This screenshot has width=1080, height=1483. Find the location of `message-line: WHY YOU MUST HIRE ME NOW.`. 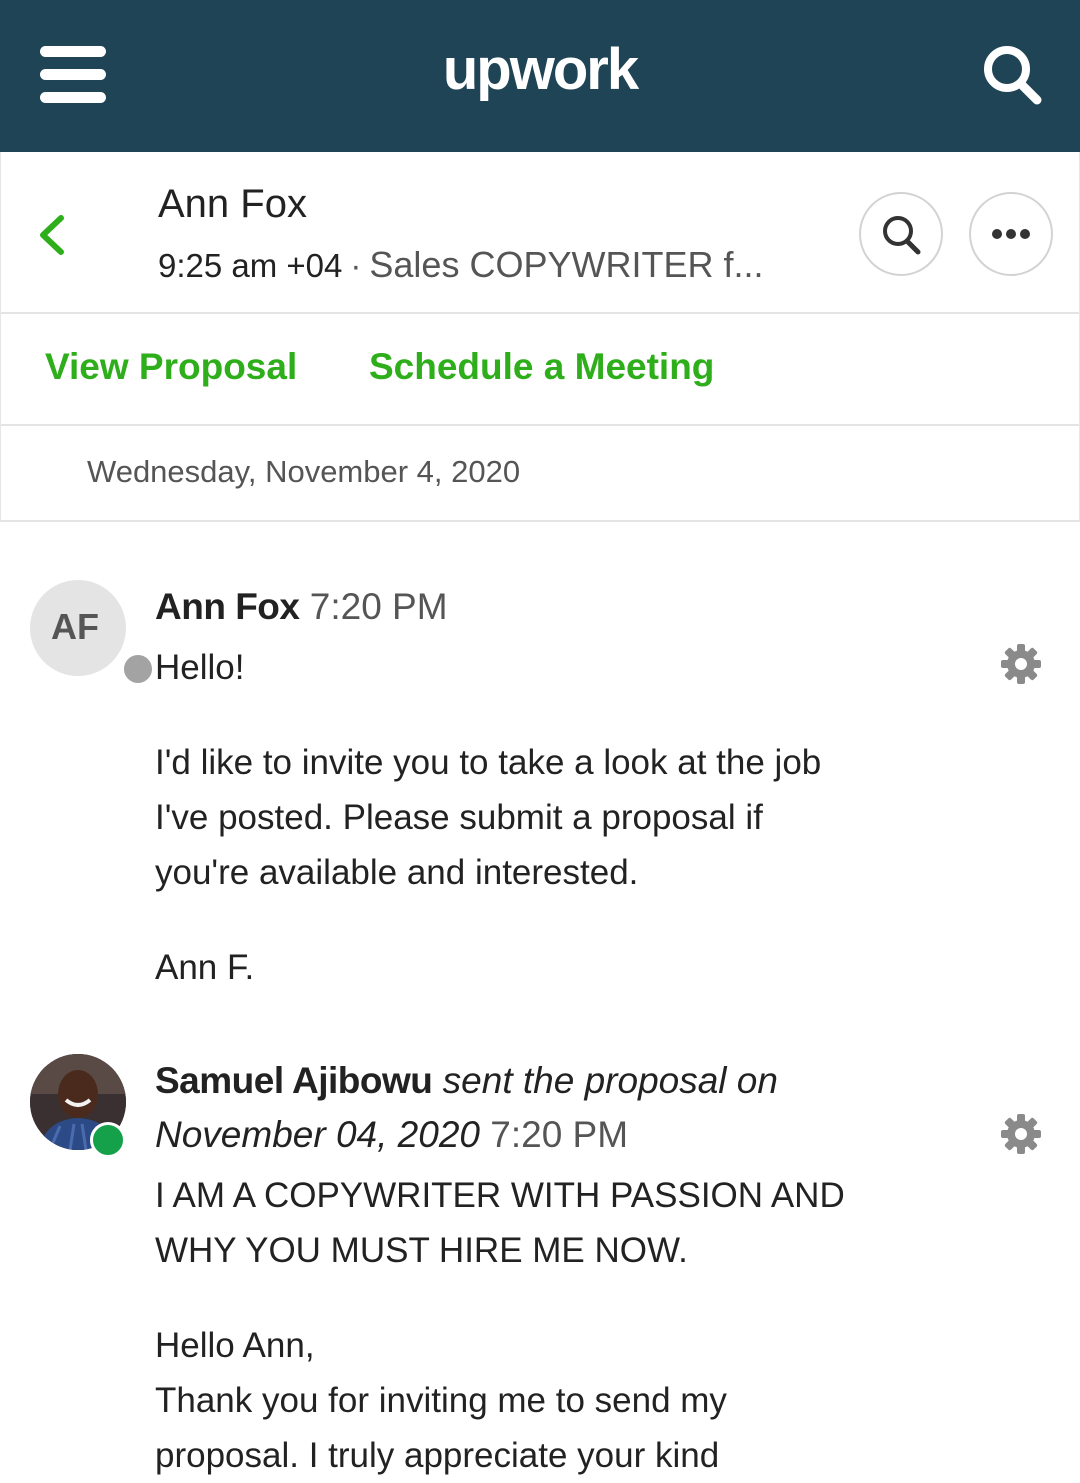

message-line: WHY YOU MUST HIRE ME NOW. is located at coordinates (421, 1250).